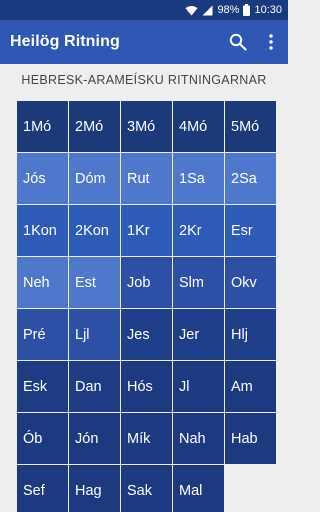 The image size is (320, 512). Describe the element at coordinates (247, 10) in the screenshot. I see `battery-icon` at that location.